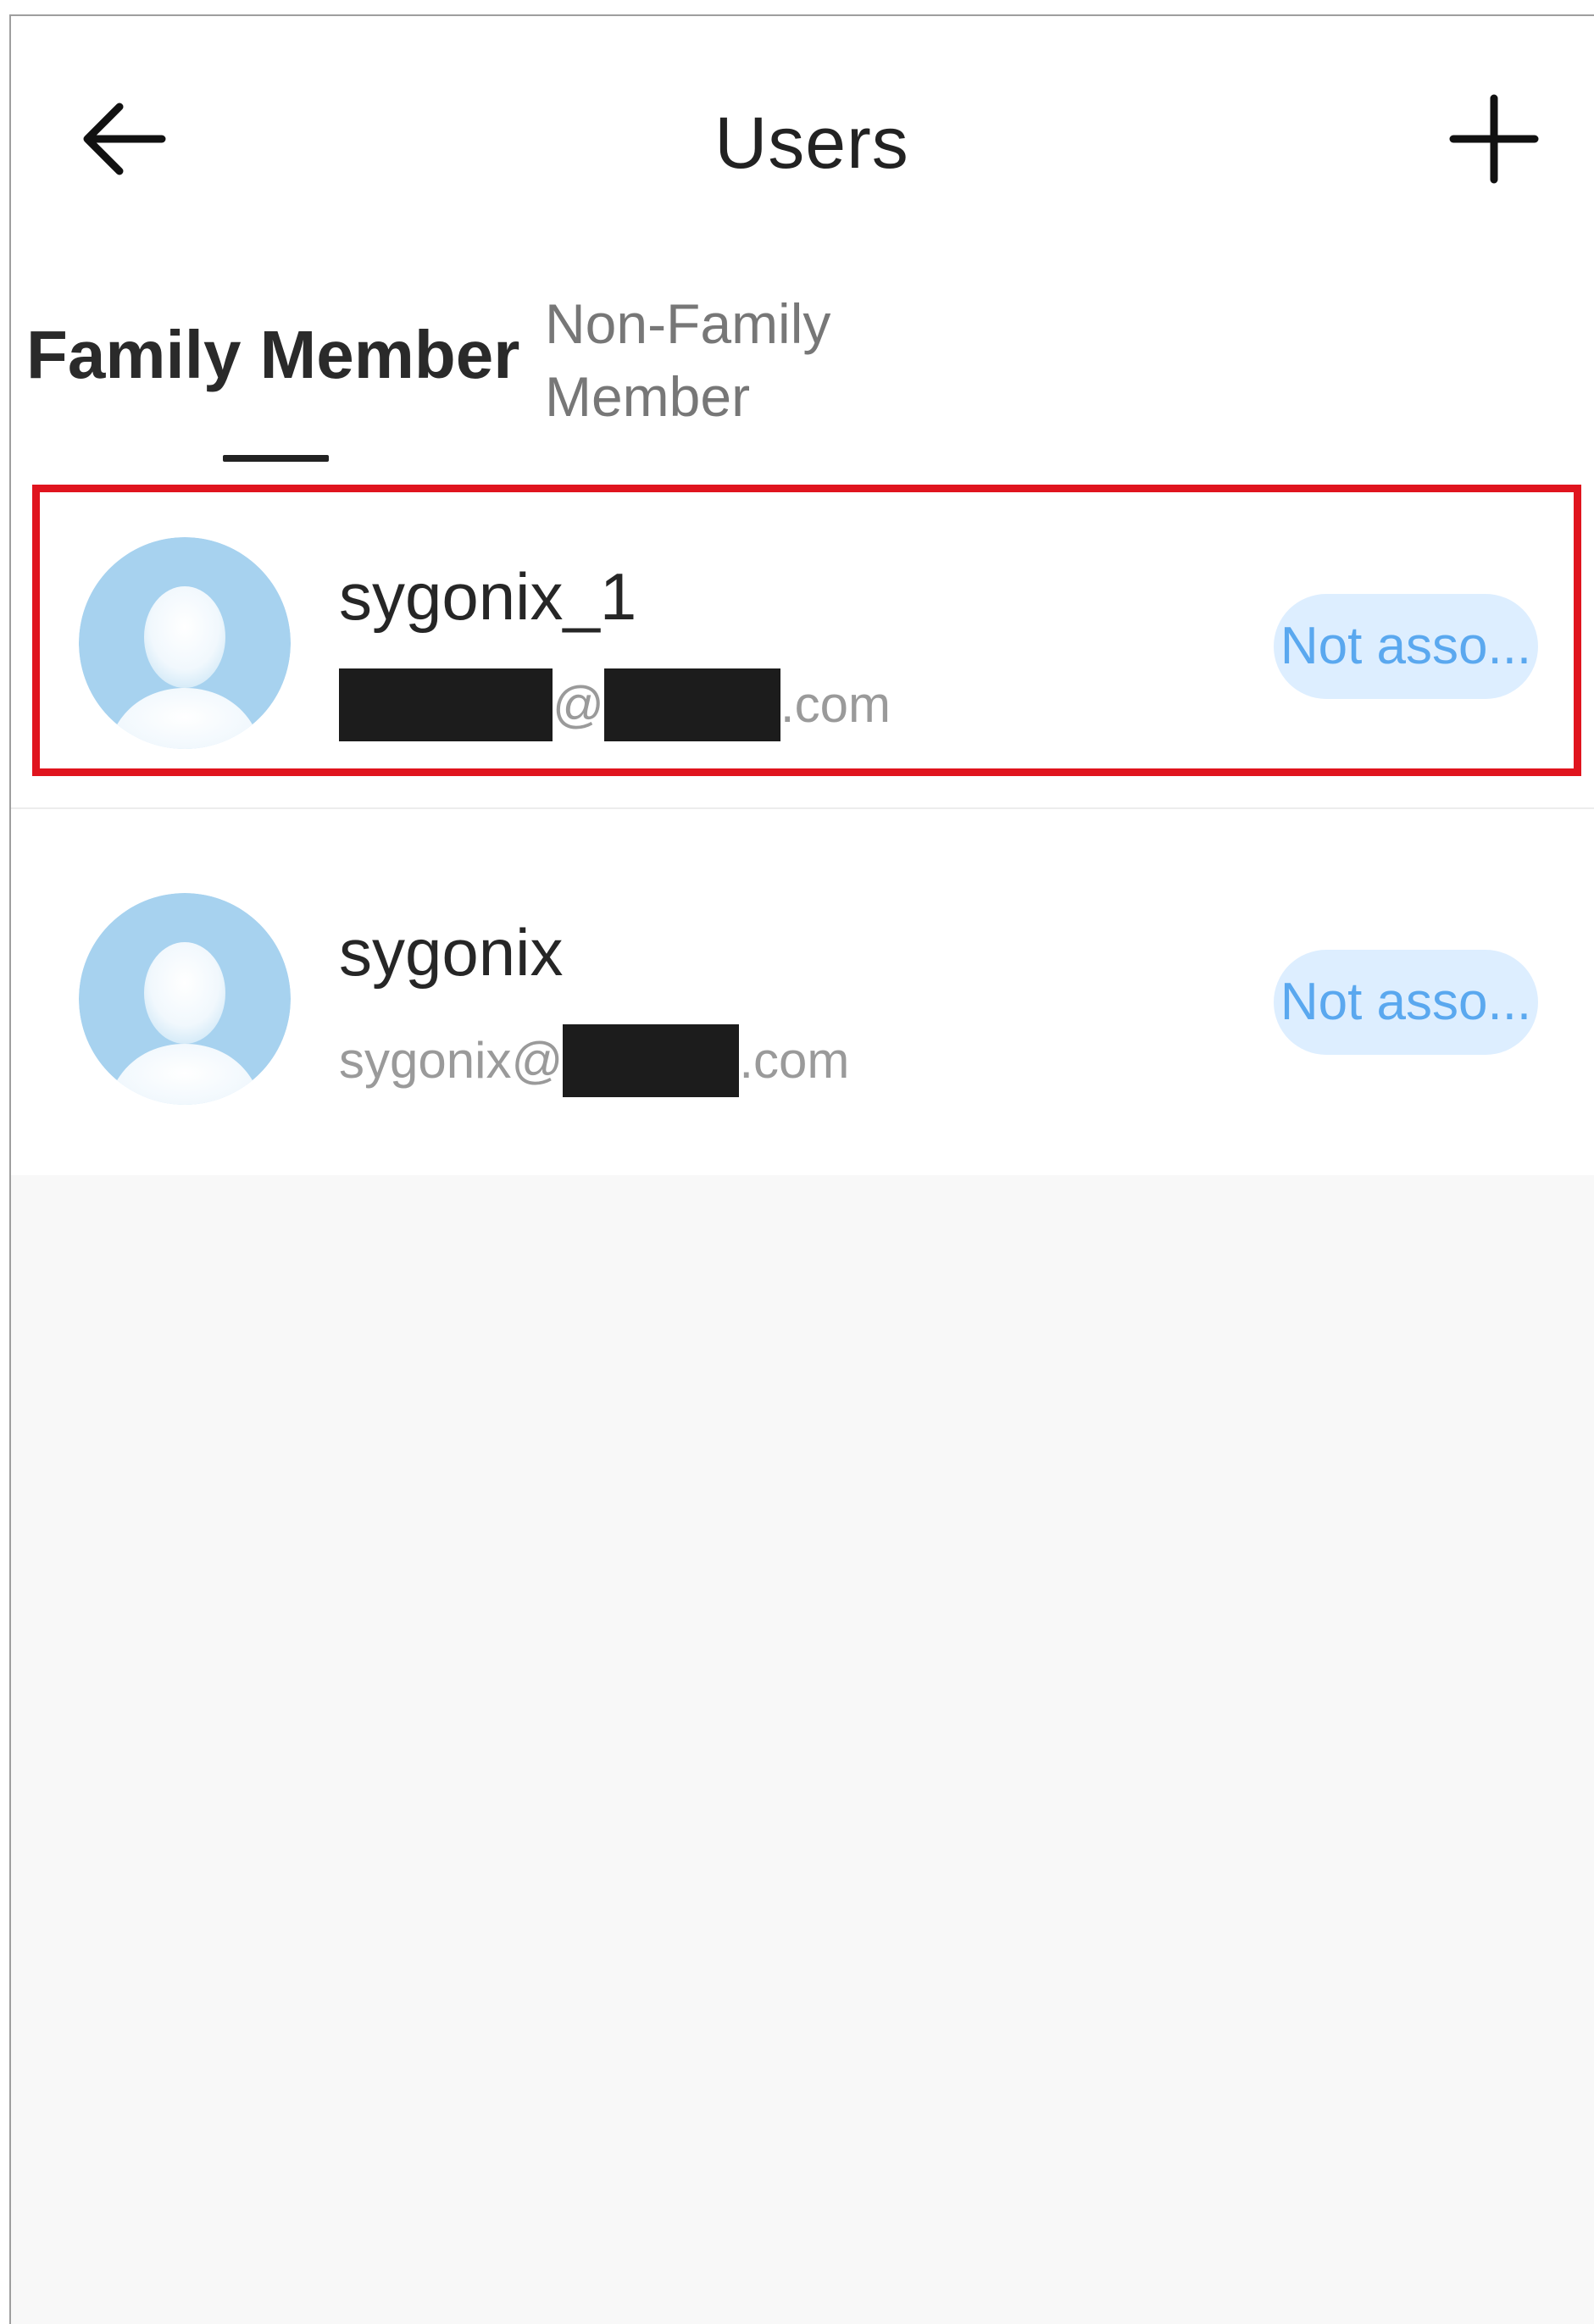 Image resolution: width=1594 pixels, height=2324 pixels. I want to click on user-email: sygonix @ .com, so click(594, 1060).